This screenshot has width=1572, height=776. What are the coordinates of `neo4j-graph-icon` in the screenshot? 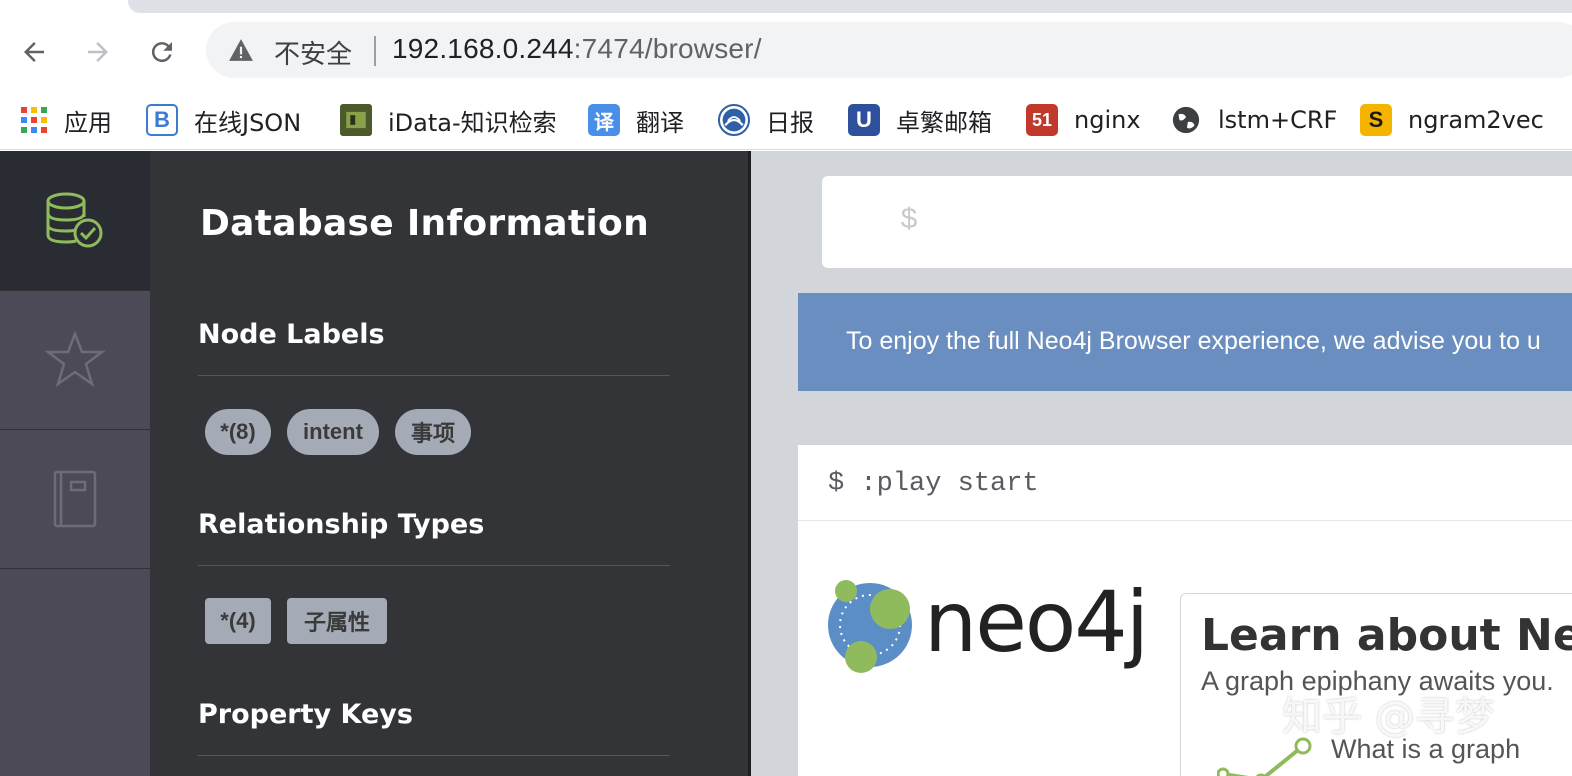 It's located at (870, 626).